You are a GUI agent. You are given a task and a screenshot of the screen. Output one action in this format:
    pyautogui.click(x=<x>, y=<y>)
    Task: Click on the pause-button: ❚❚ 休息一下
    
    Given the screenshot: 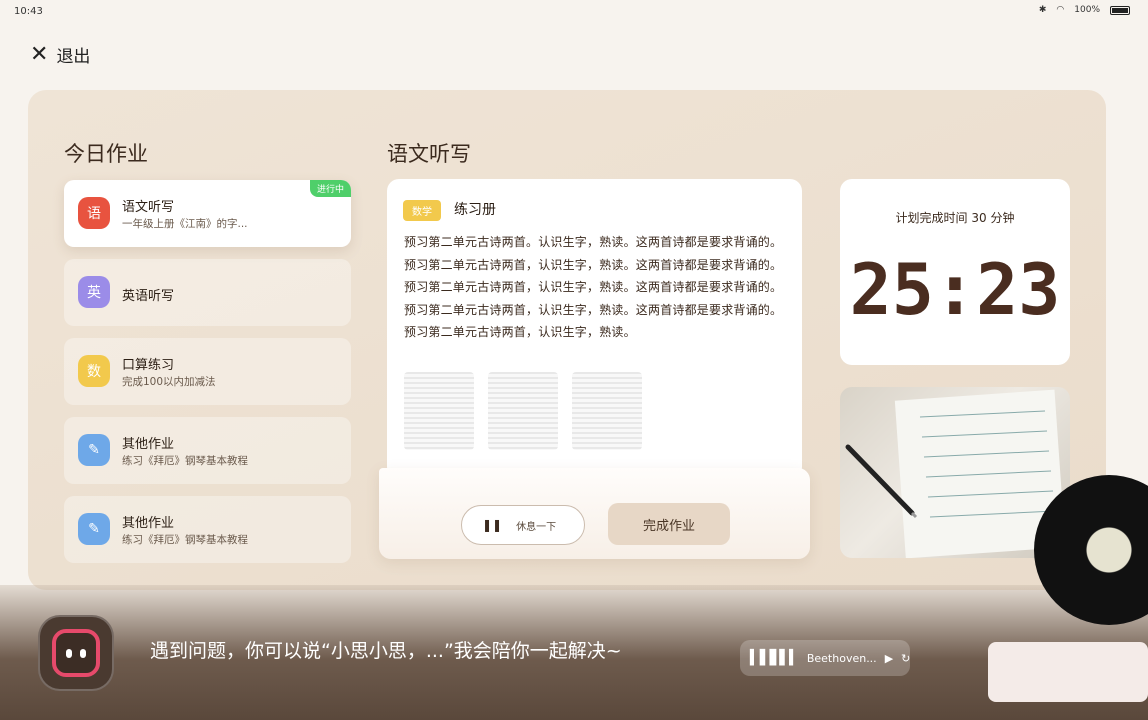 What is the action you would take?
    pyautogui.click(x=523, y=525)
    